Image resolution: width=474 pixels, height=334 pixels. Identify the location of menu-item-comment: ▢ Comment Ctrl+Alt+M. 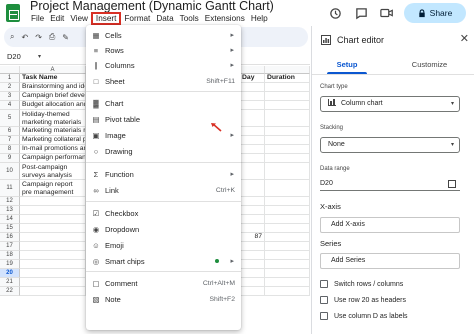
(163, 283).